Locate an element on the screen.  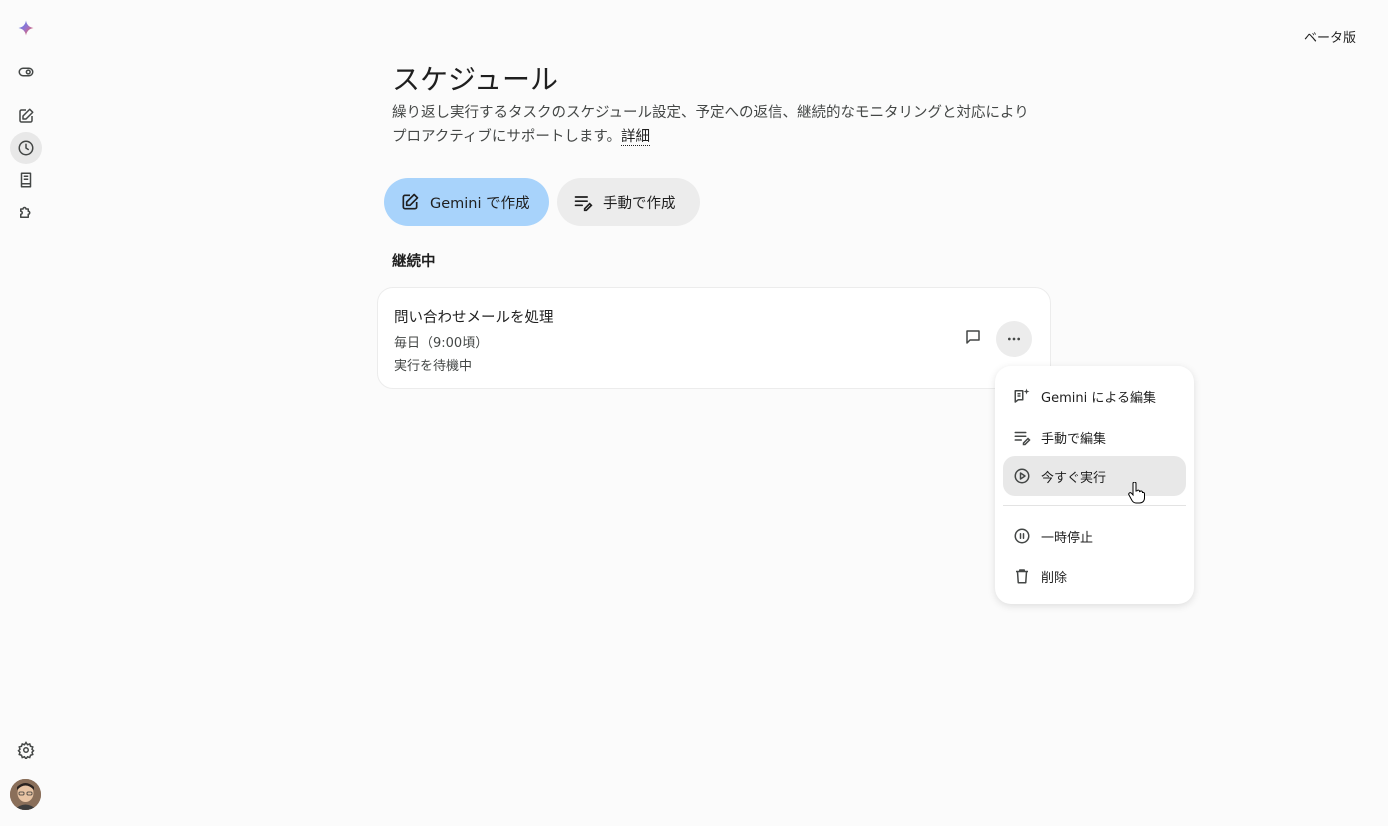
menu-item-delete: 削除 is located at coordinates (1094, 576).